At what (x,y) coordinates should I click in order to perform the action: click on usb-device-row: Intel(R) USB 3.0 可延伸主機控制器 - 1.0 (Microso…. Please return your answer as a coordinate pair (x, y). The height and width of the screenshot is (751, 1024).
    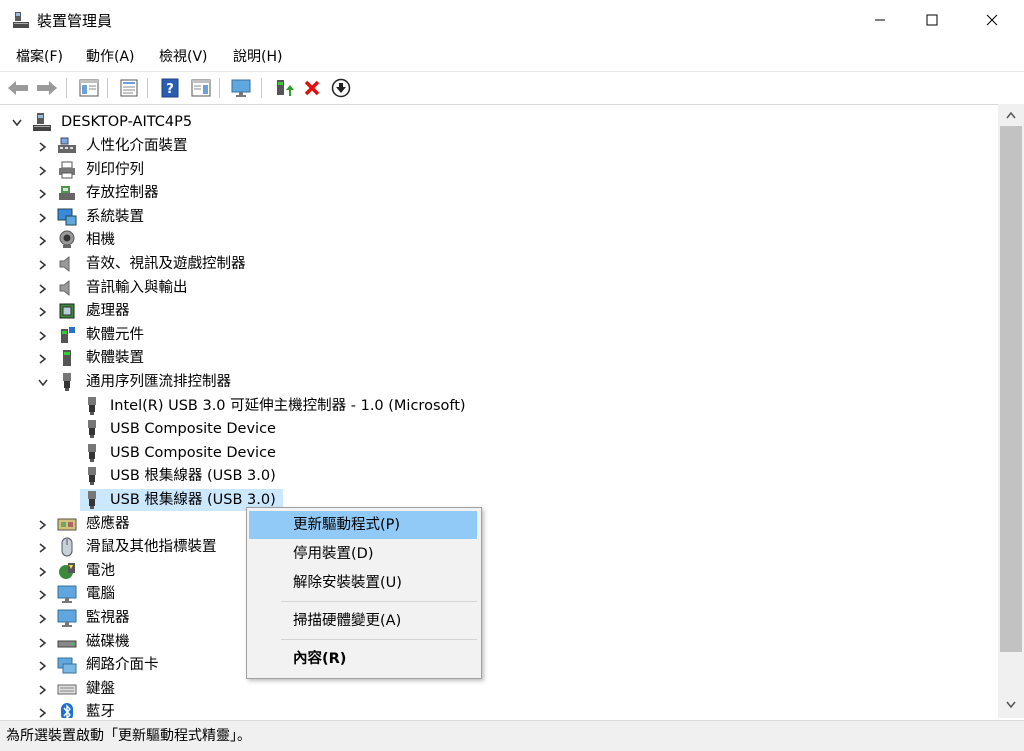
    Looking at the image, I should click on (300, 406).